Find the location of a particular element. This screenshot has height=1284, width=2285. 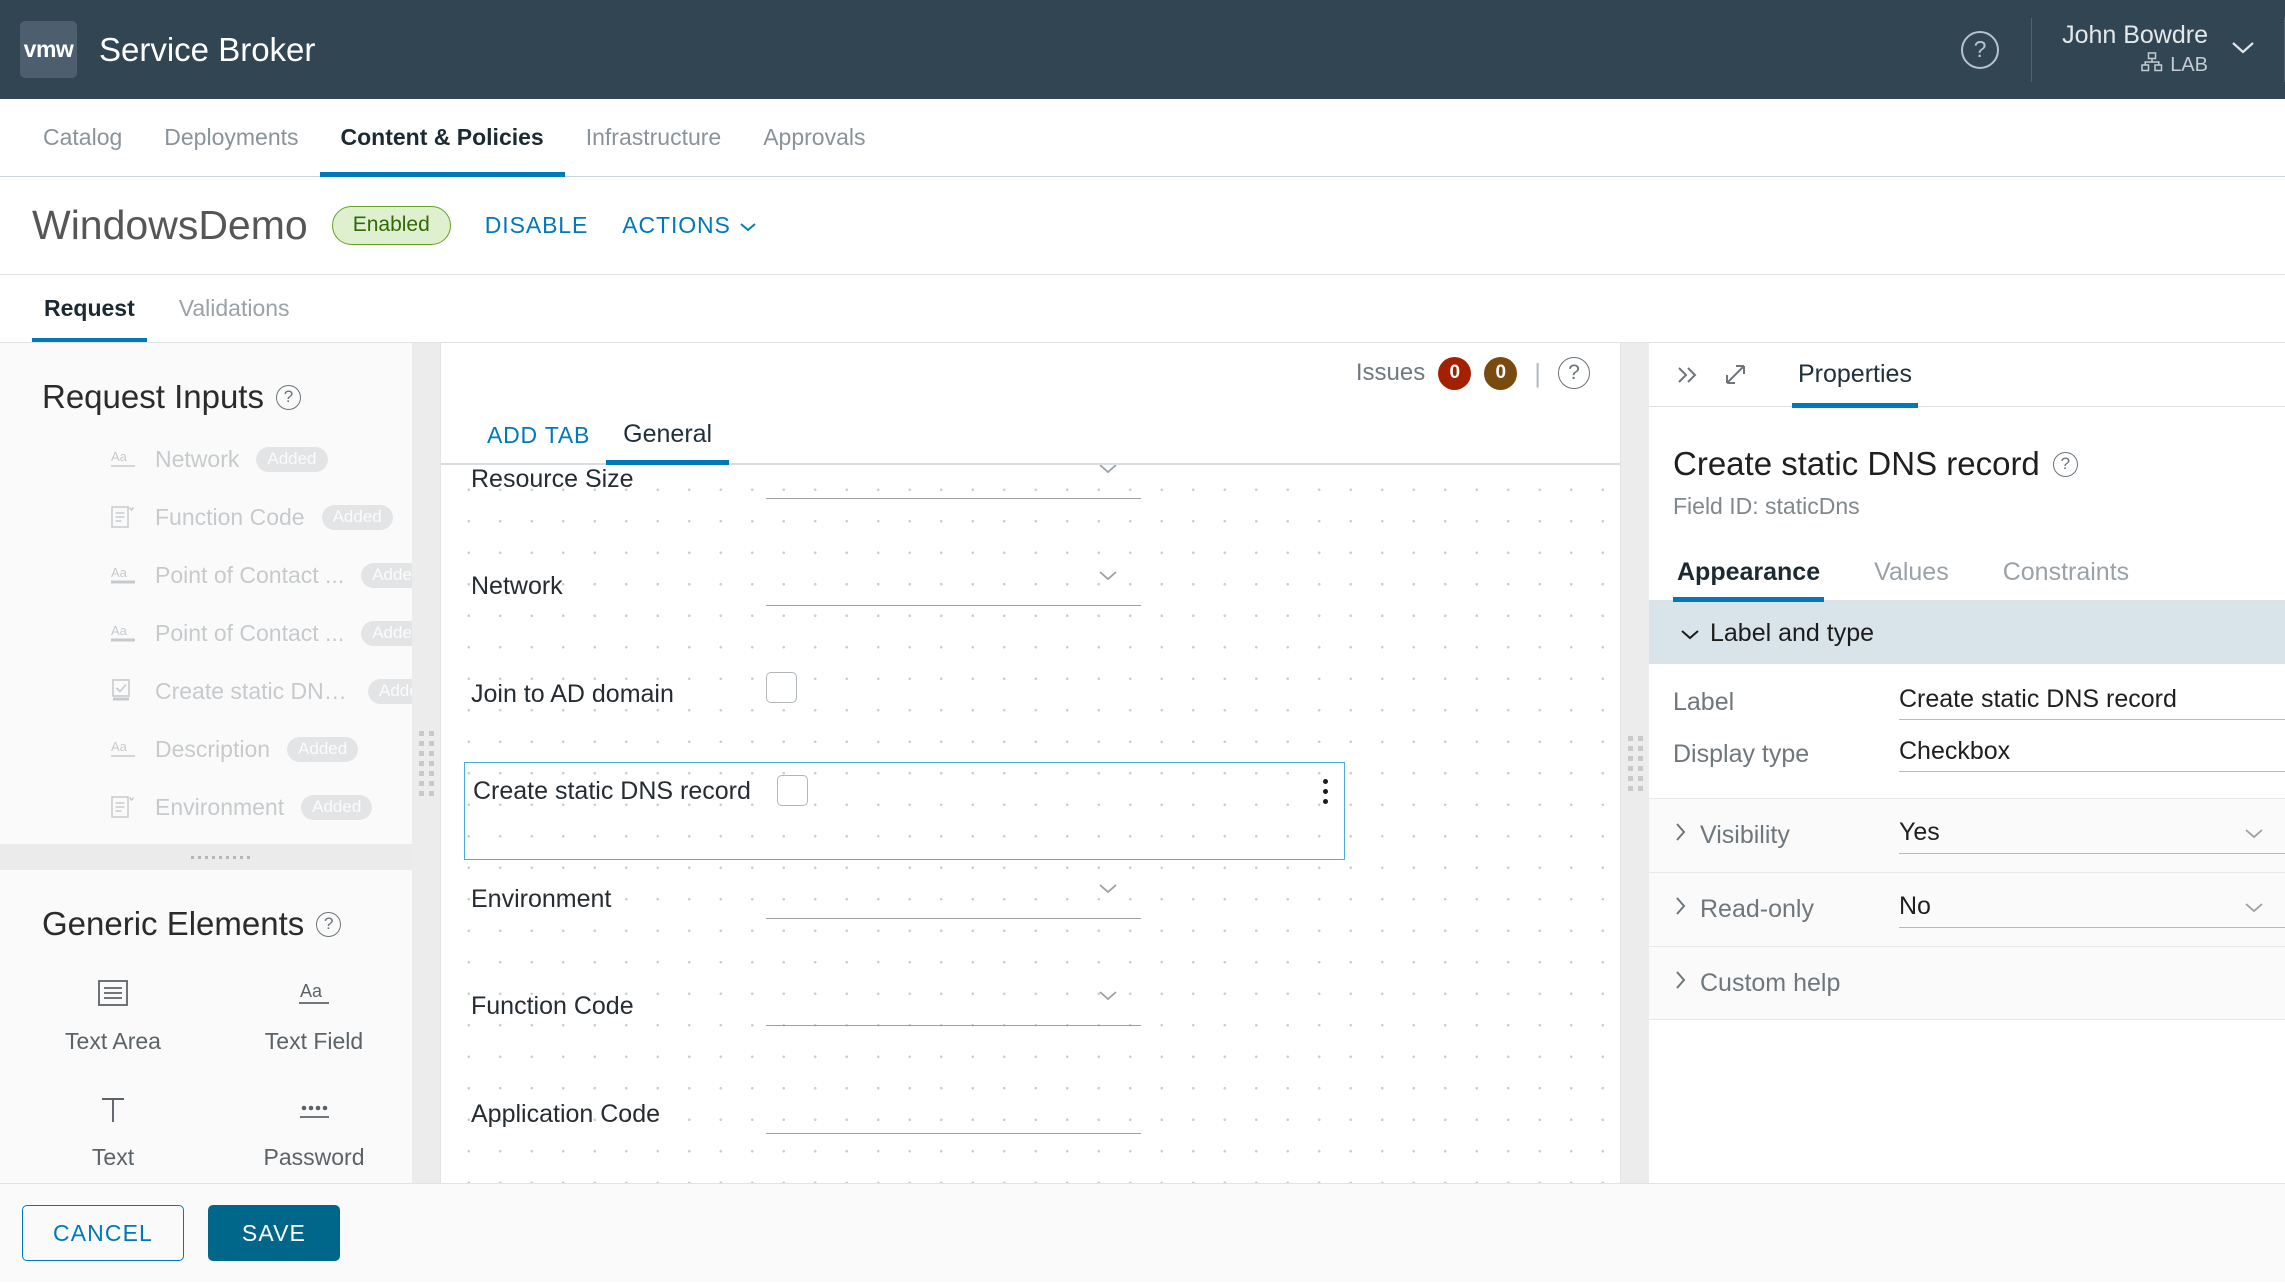

text-icon is located at coordinates (113, 1112).